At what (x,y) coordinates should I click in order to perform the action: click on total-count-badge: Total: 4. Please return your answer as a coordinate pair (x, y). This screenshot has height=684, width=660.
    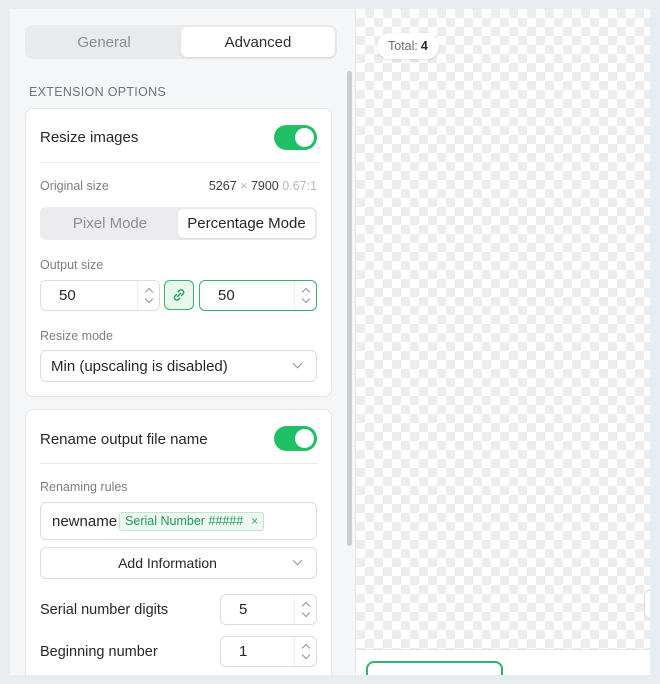
    Looking at the image, I should click on (408, 46).